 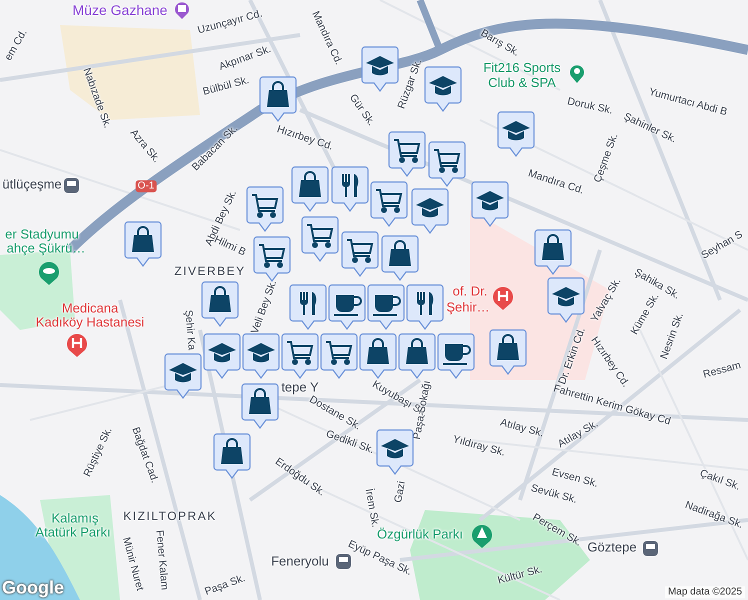 What do you see at coordinates (90, 309) in the screenshot?
I see `hospital-label: Medicana` at bounding box center [90, 309].